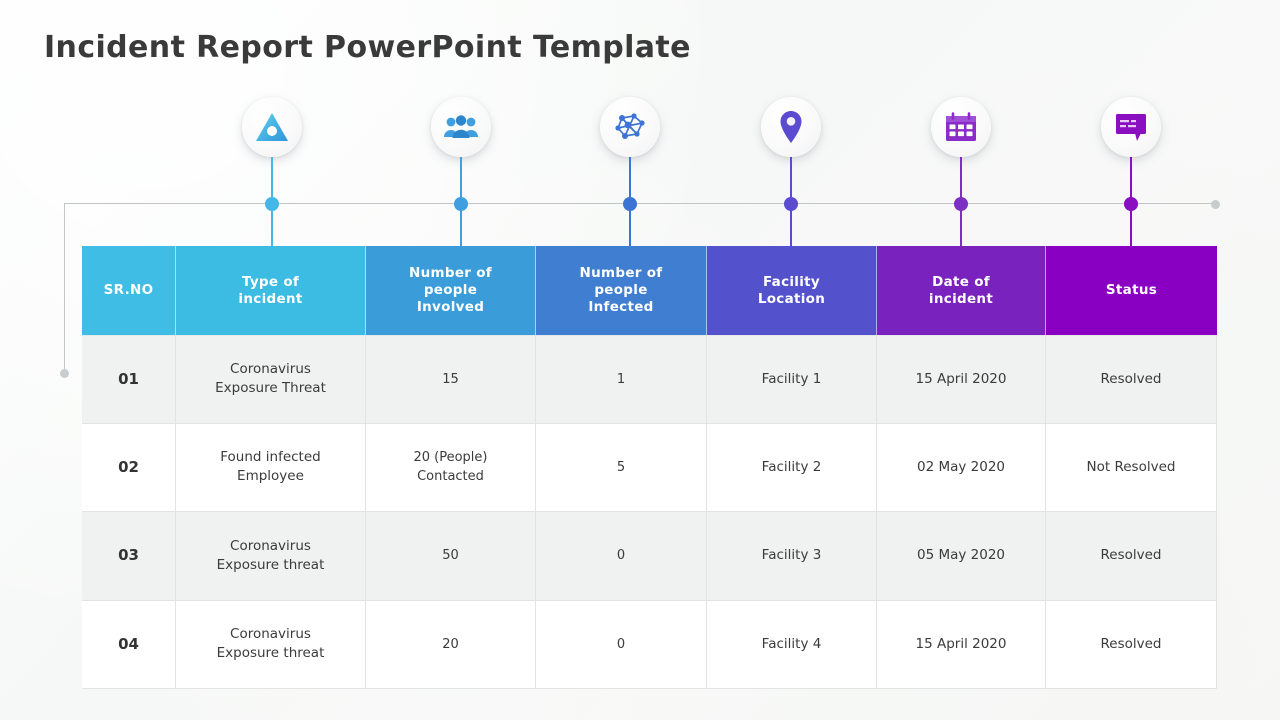  I want to click on cell-involved-line2: Contacted, so click(450, 477).